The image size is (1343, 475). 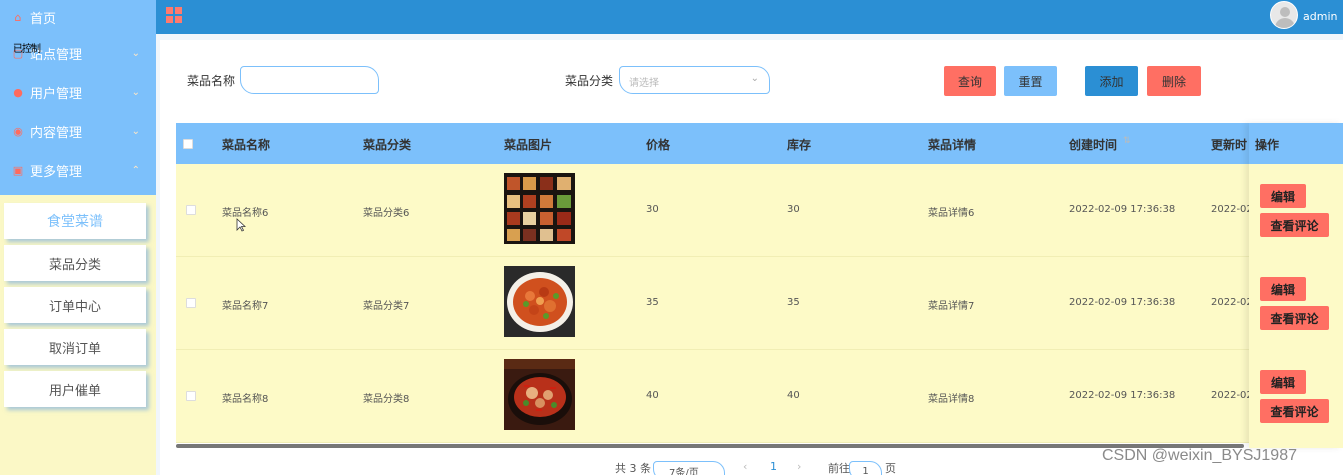 What do you see at coordinates (18, 92) in the screenshot?
I see `user-icon: ●` at bounding box center [18, 92].